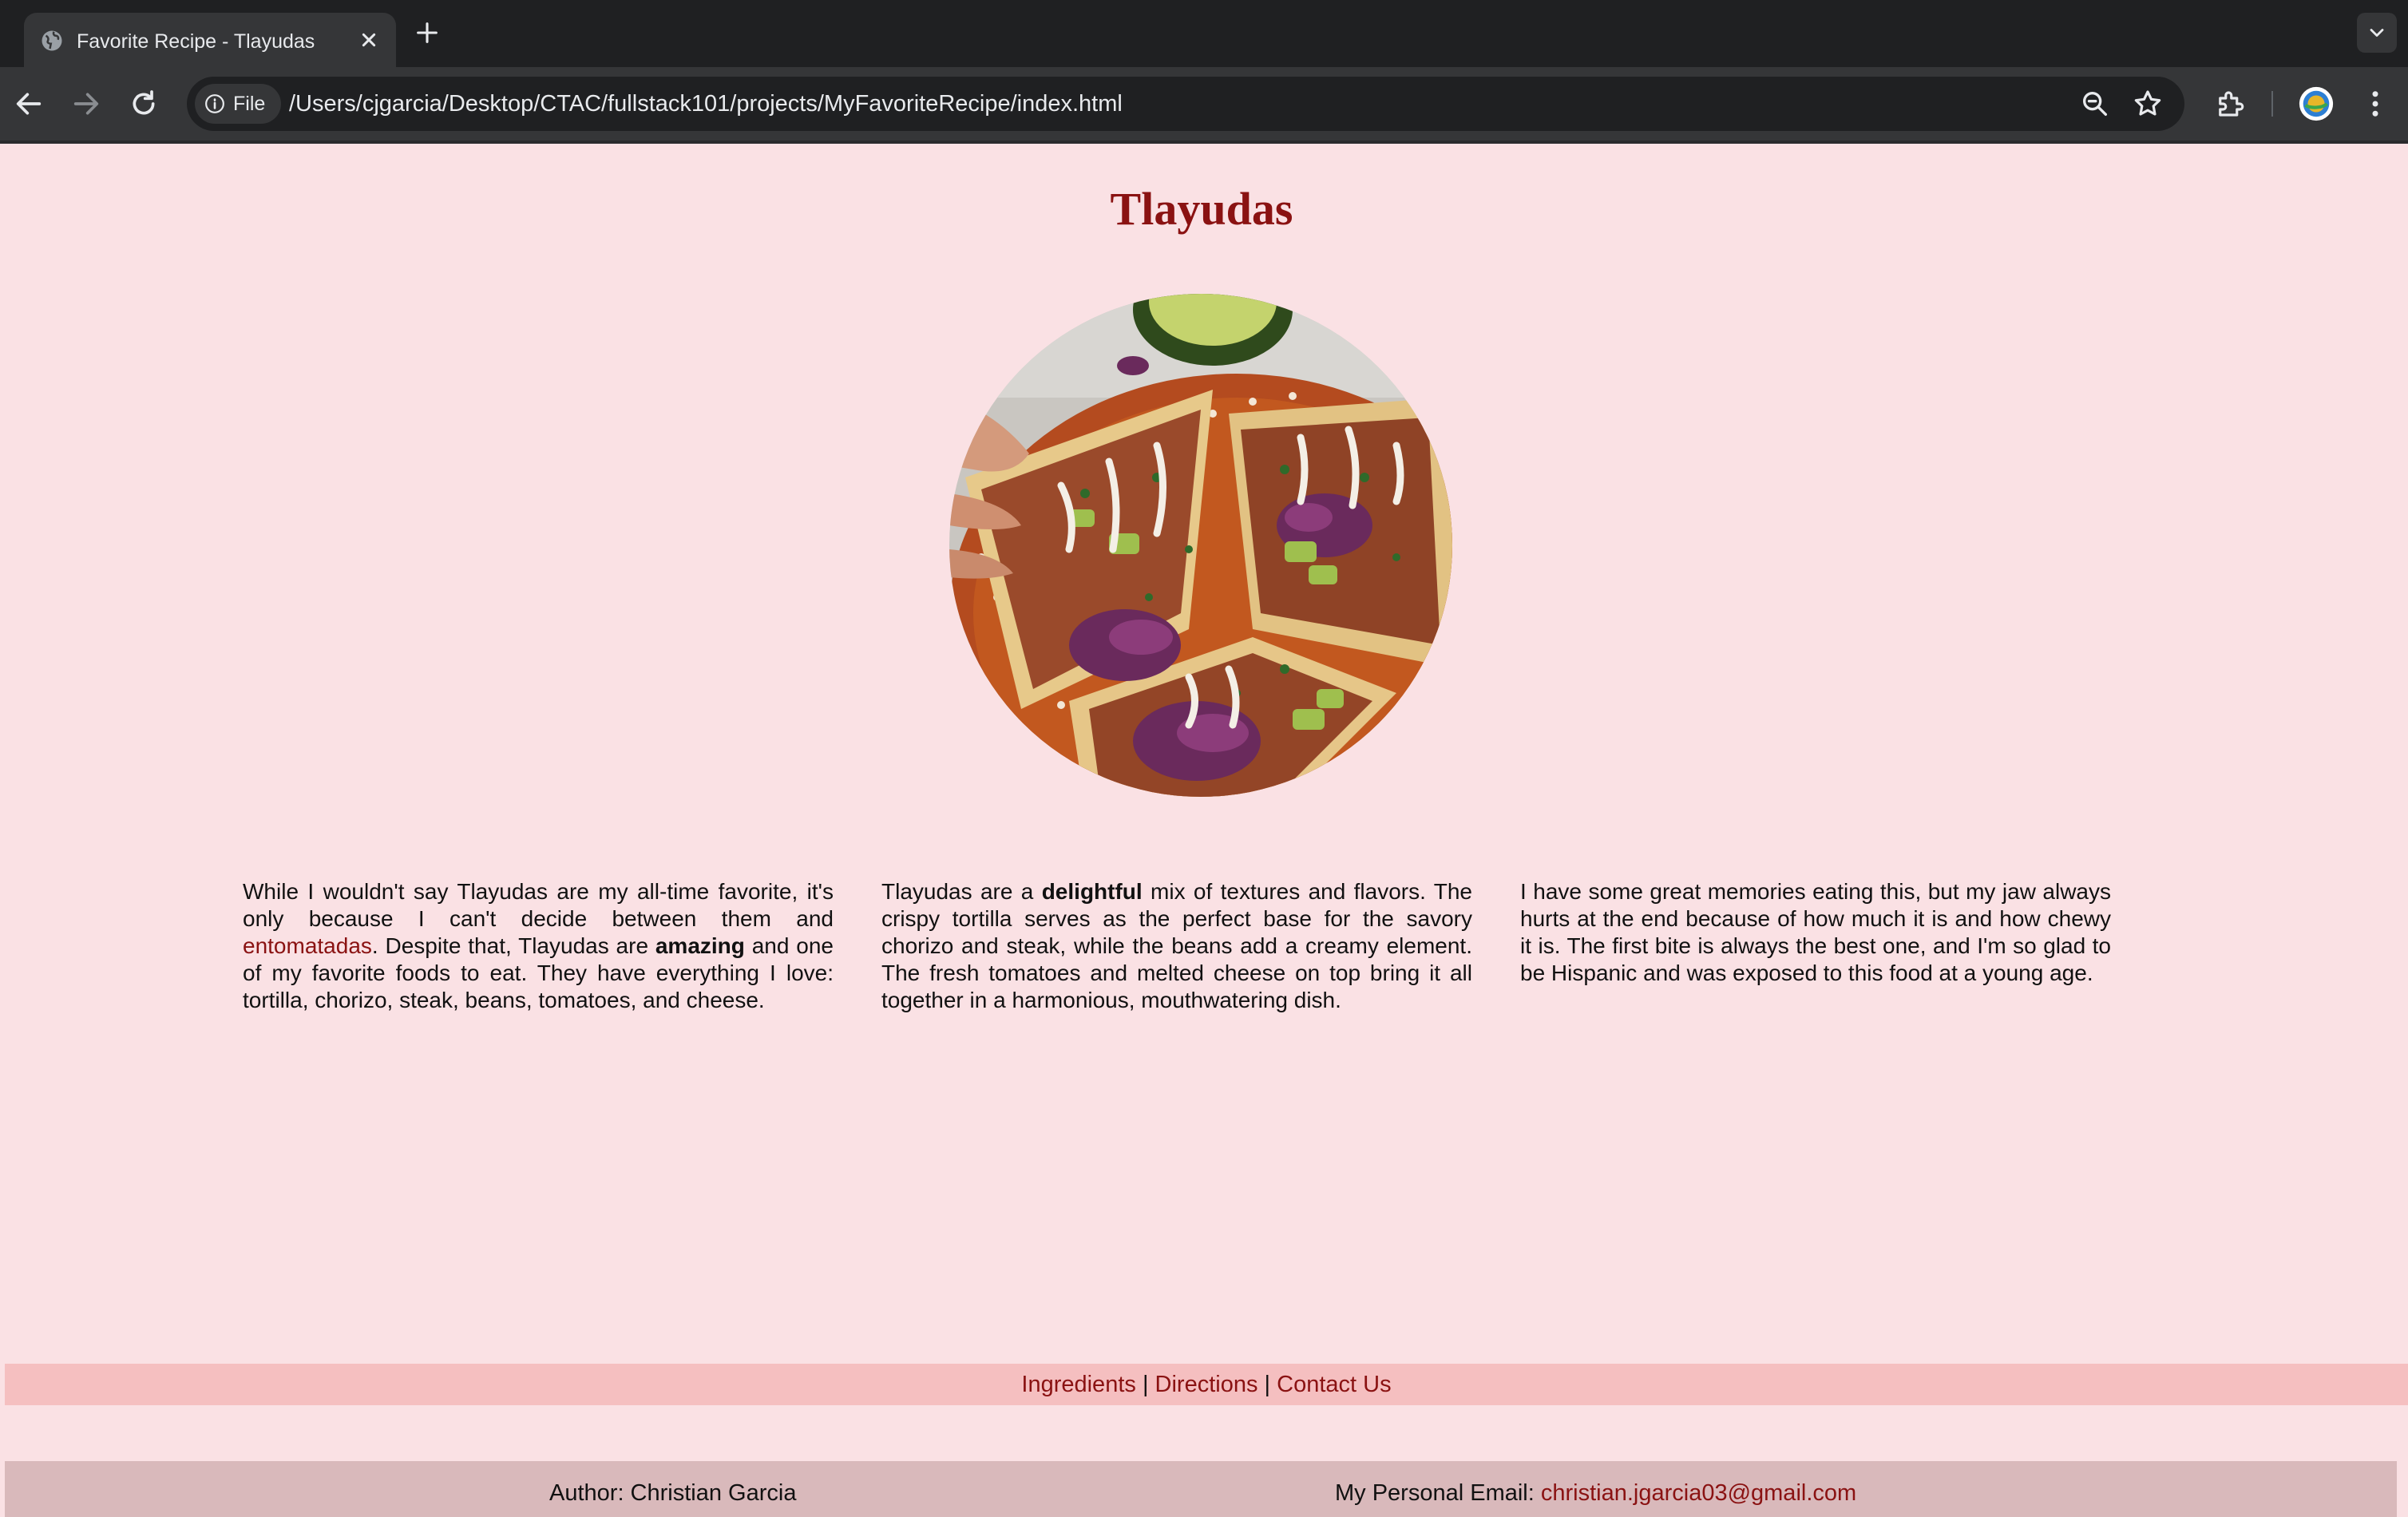  What do you see at coordinates (86, 104) in the screenshot?
I see `forward-arrow-icon` at bounding box center [86, 104].